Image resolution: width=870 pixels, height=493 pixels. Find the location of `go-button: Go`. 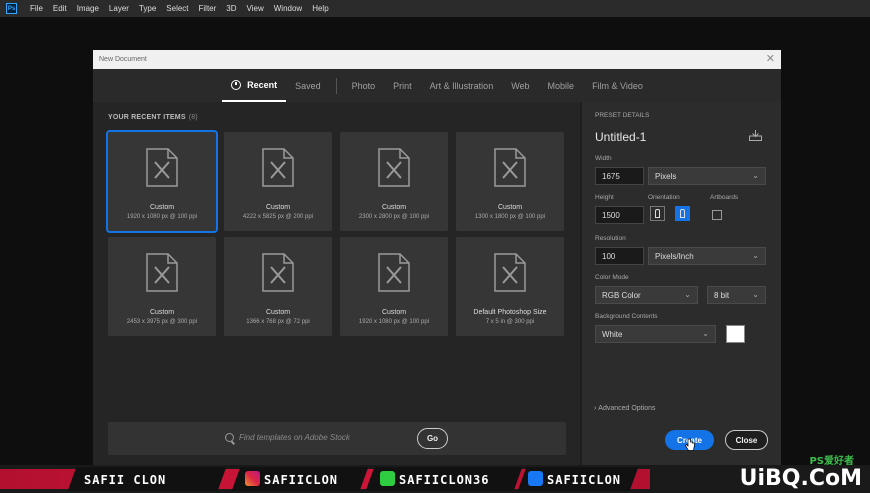

go-button: Go is located at coordinates (432, 438).